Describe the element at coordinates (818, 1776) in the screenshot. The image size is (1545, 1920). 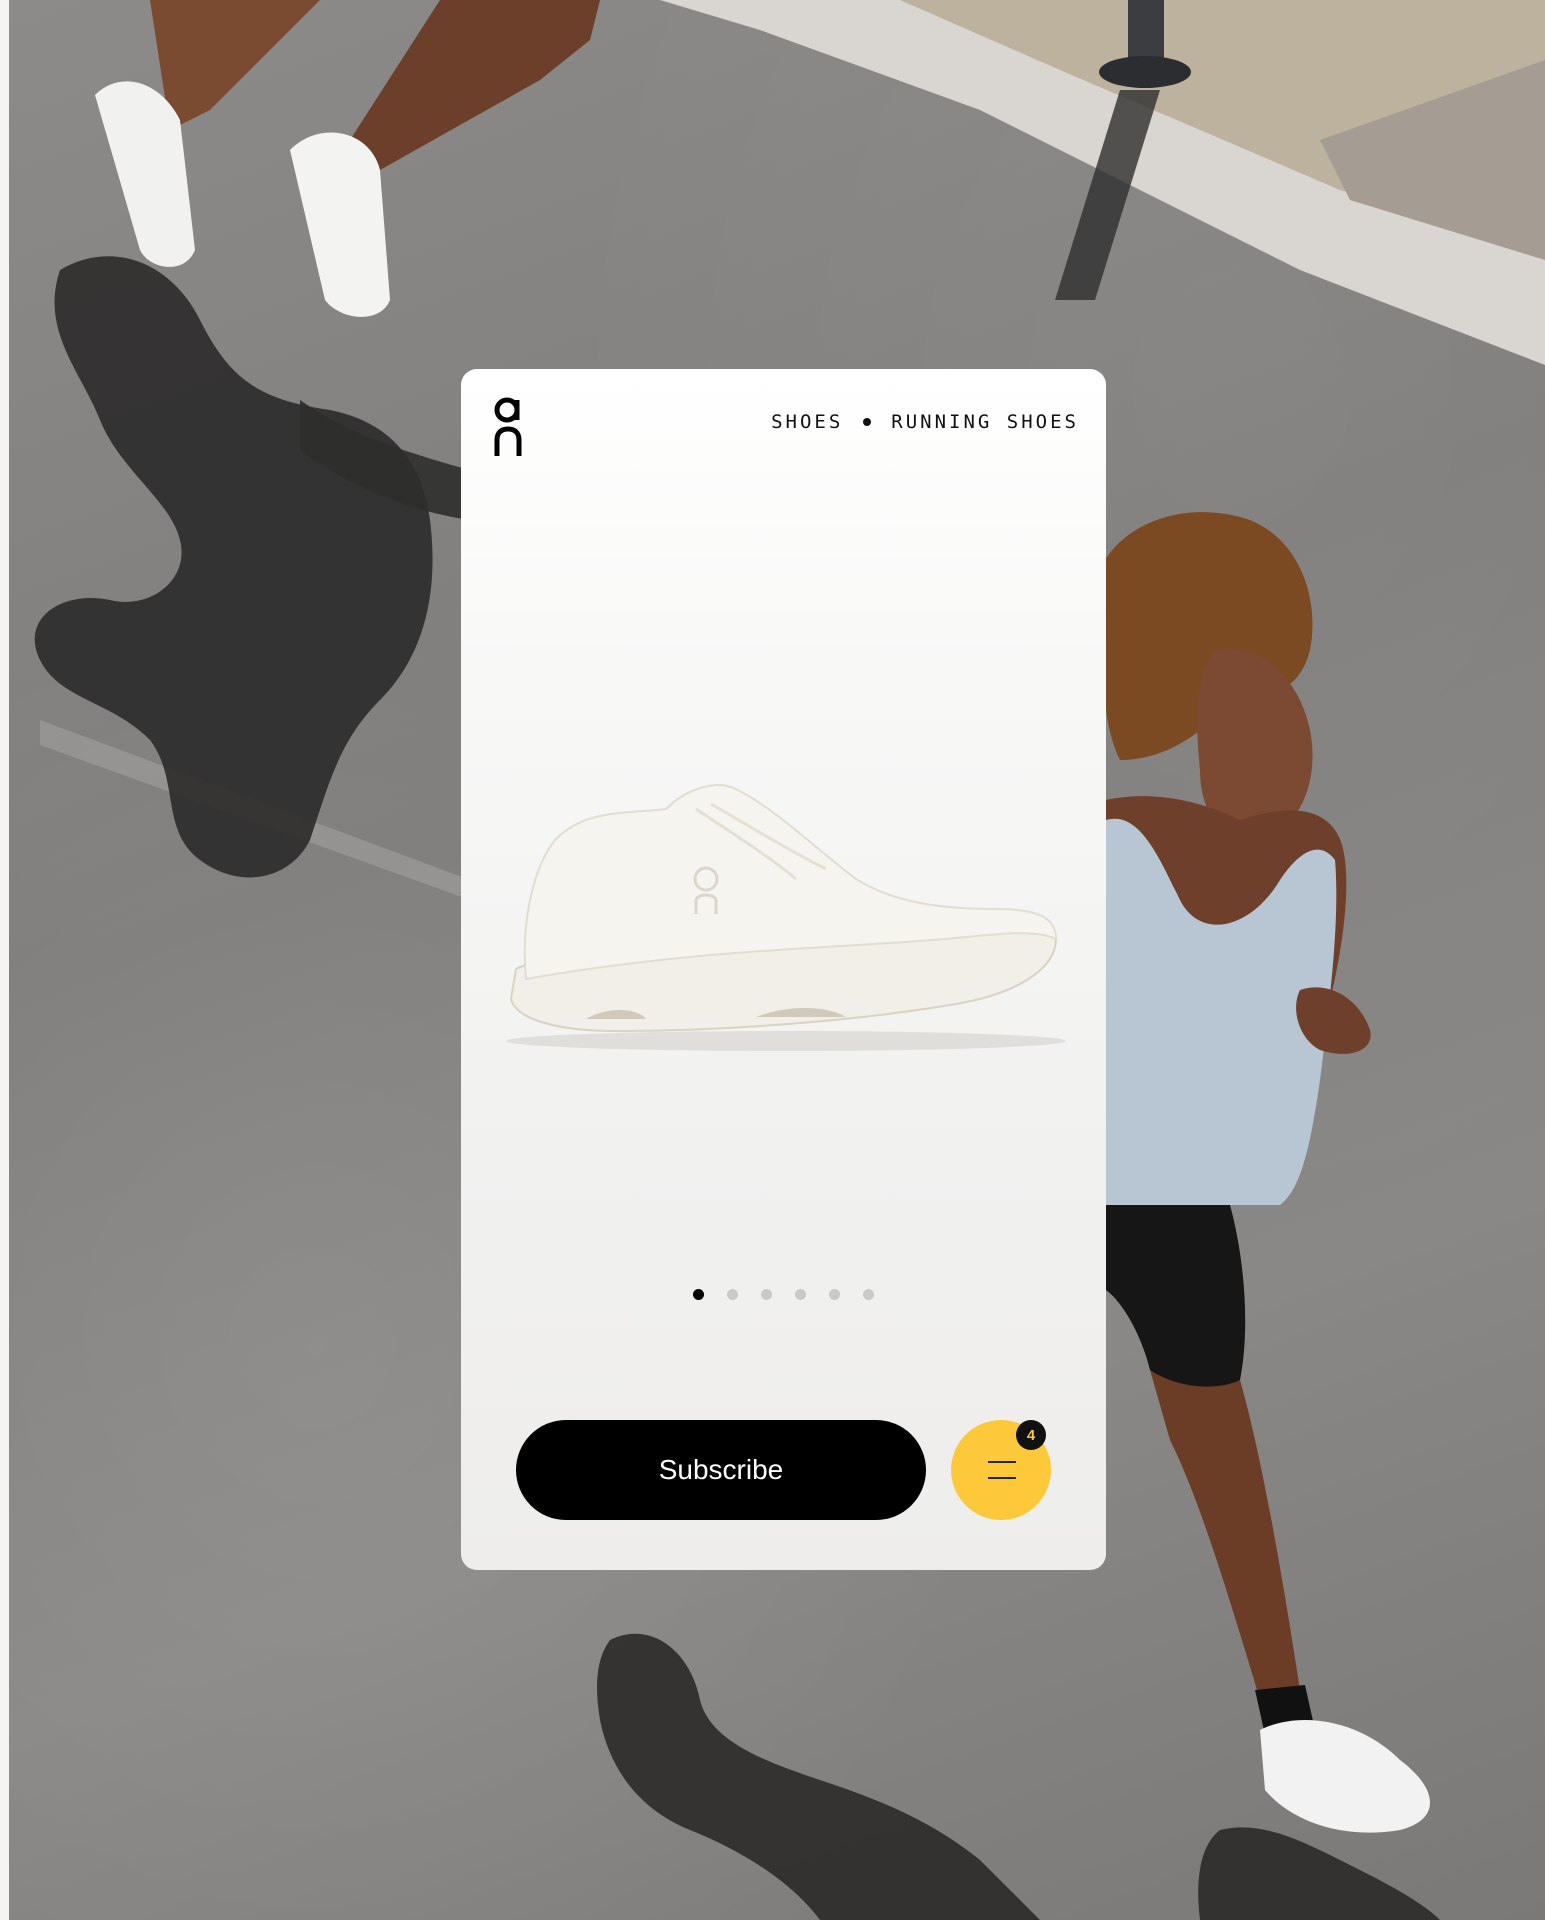
I see `runner-shadow-bottom` at that location.